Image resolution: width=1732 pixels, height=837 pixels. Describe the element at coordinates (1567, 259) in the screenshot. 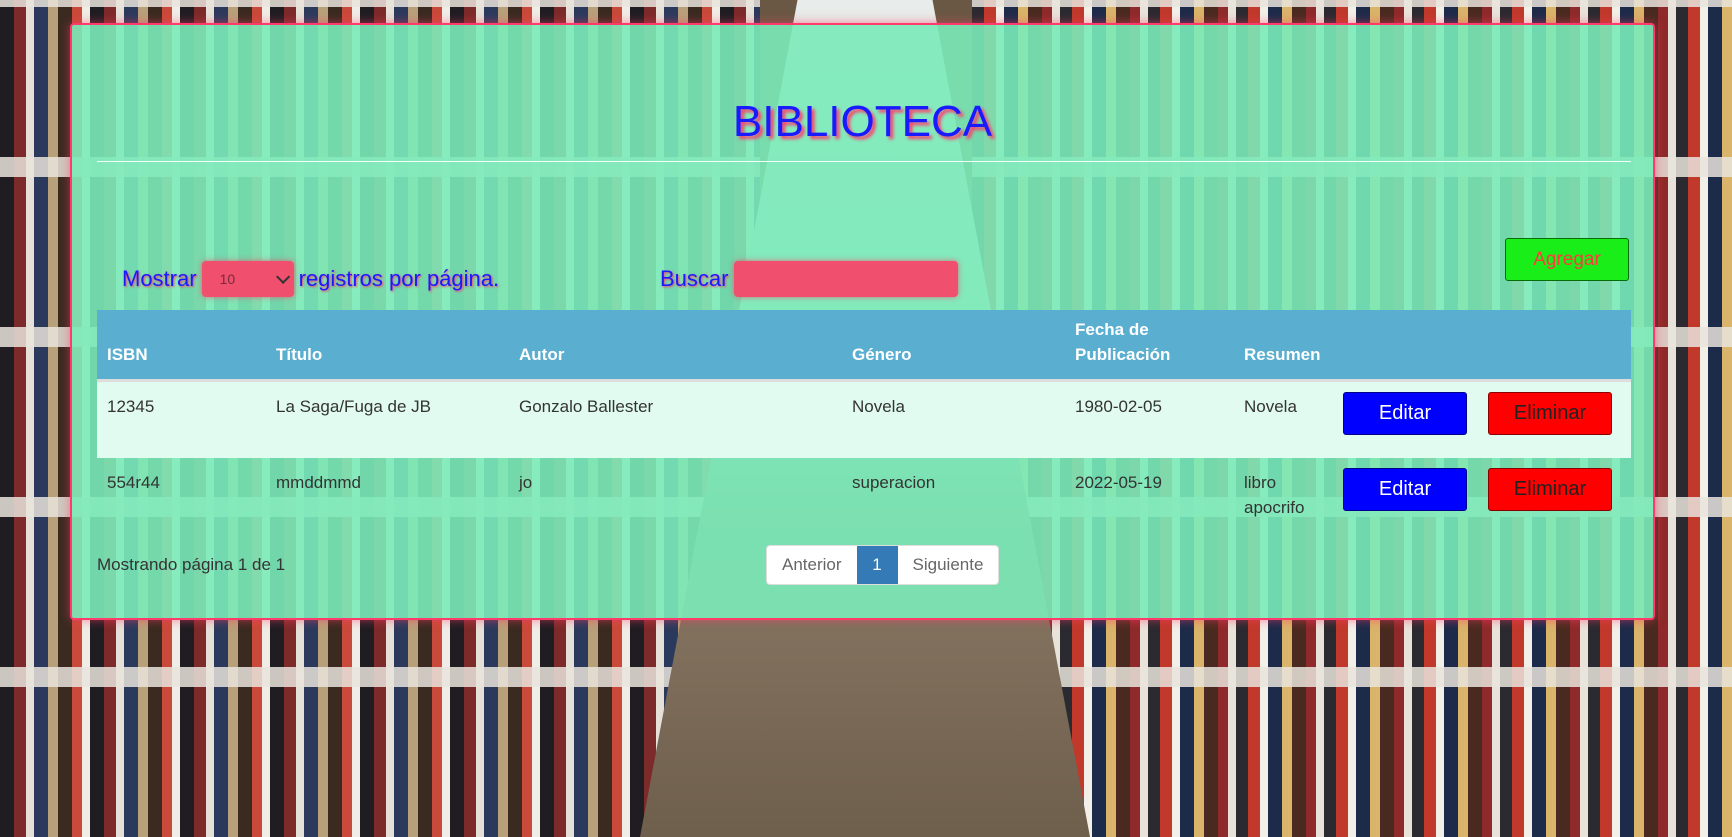

I see `add-button: Agregar` at that location.